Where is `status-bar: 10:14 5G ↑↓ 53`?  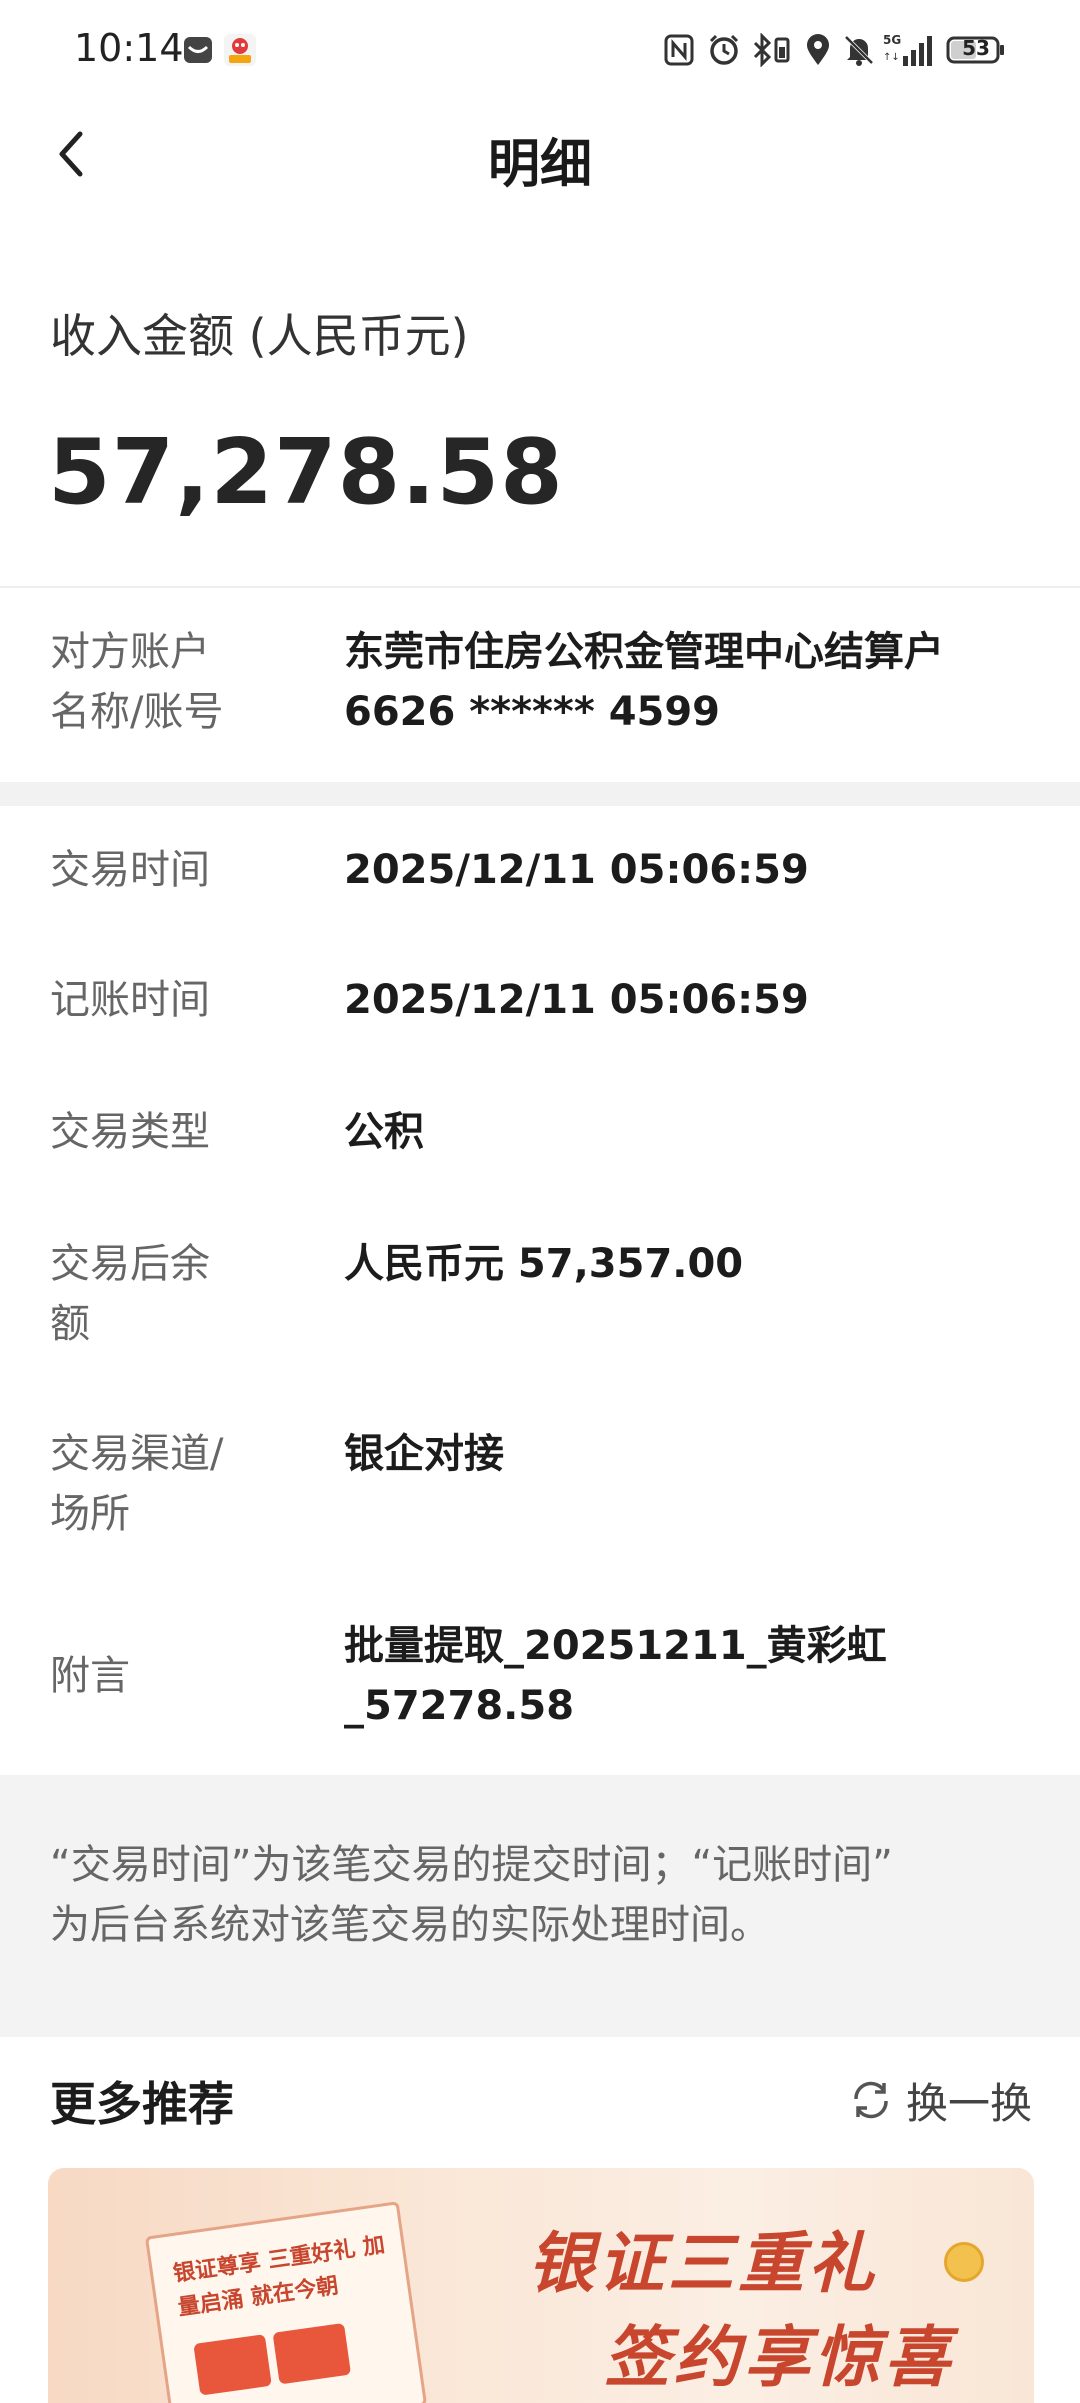 status-bar: 10:14 5G ↑↓ 53 is located at coordinates (540, 50).